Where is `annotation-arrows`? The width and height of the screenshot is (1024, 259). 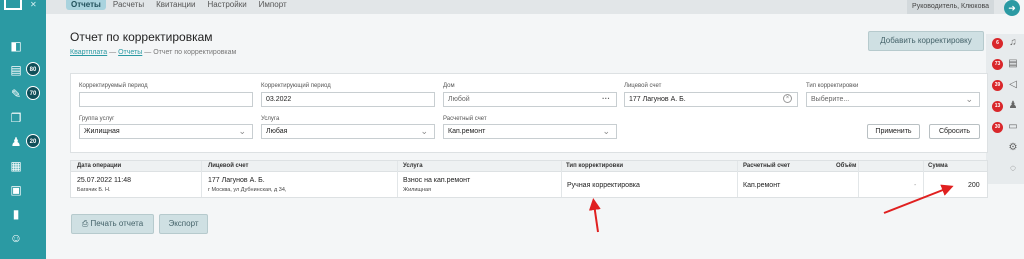
annotation-arrows is located at coordinates (771, 208).